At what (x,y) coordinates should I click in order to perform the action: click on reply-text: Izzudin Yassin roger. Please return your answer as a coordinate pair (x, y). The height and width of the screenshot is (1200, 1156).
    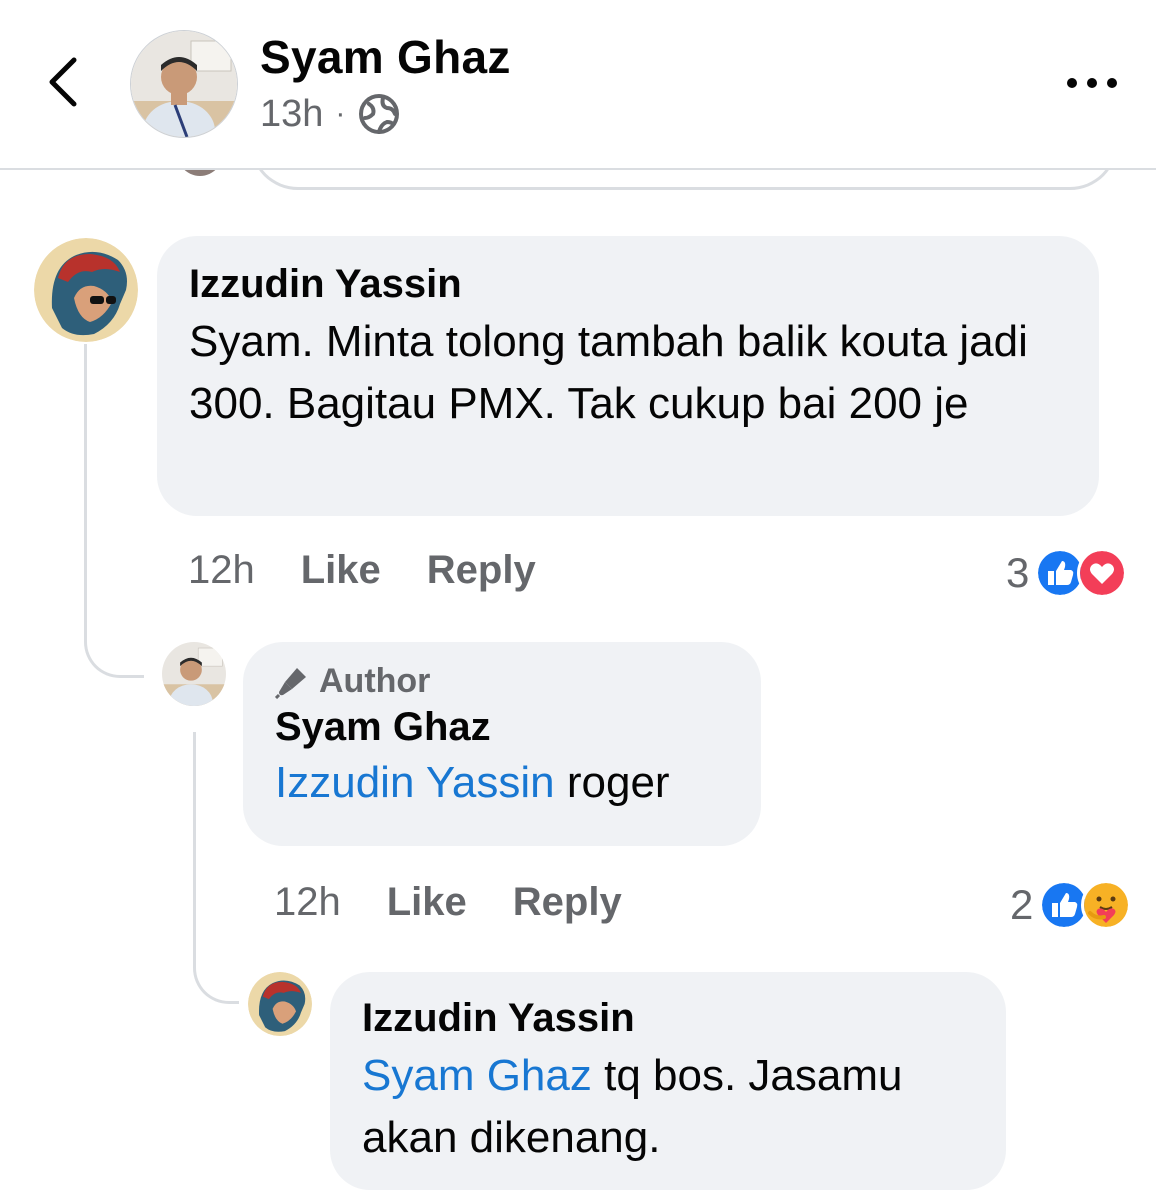
    Looking at the image, I should click on (502, 783).